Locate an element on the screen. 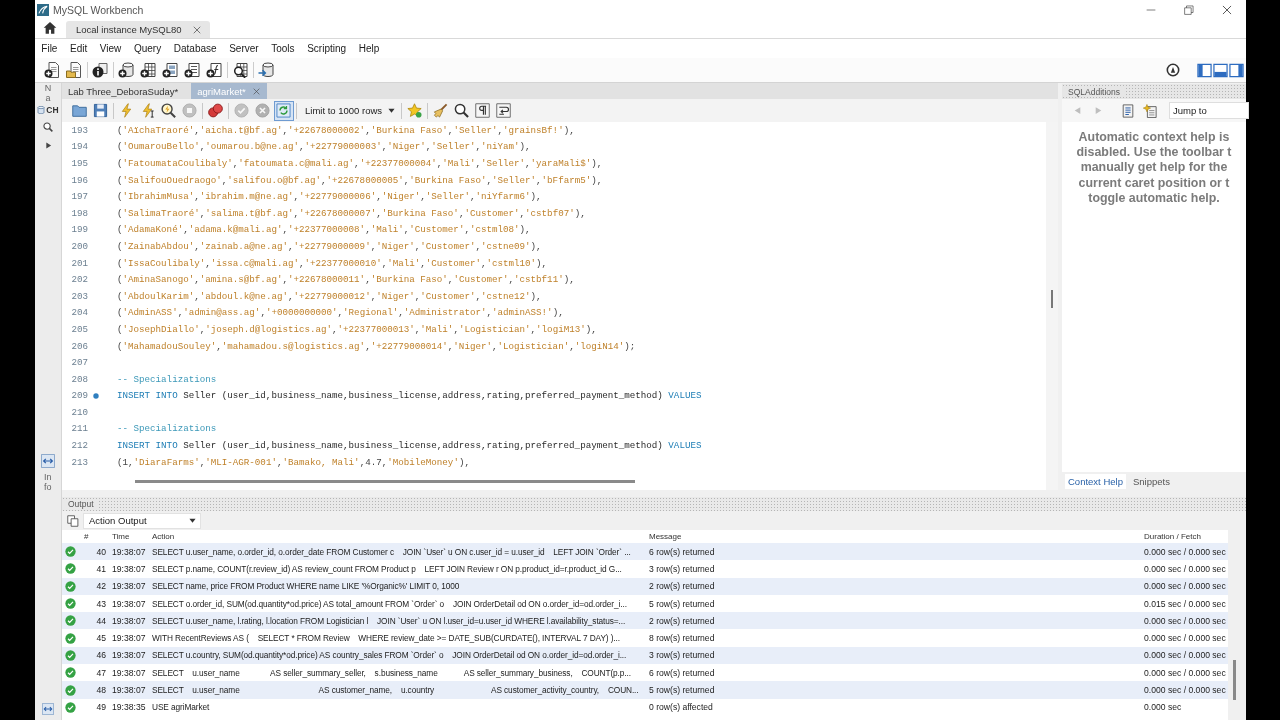 The image size is (1280, 720). menu-item: View is located at coordinates (110, 48).